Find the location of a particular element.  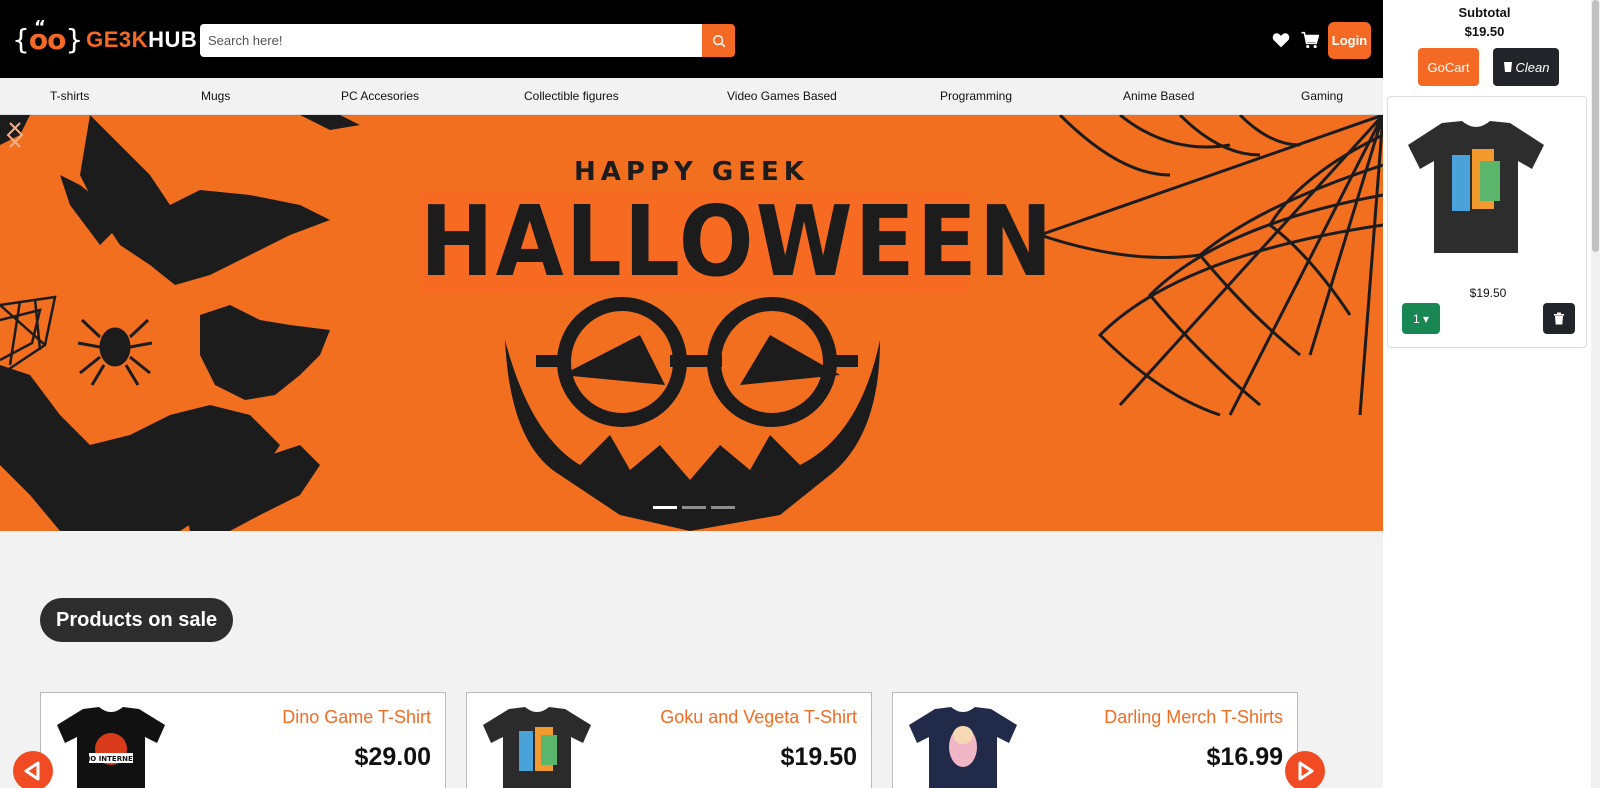

search-icon is located at coordinates (718, 40).